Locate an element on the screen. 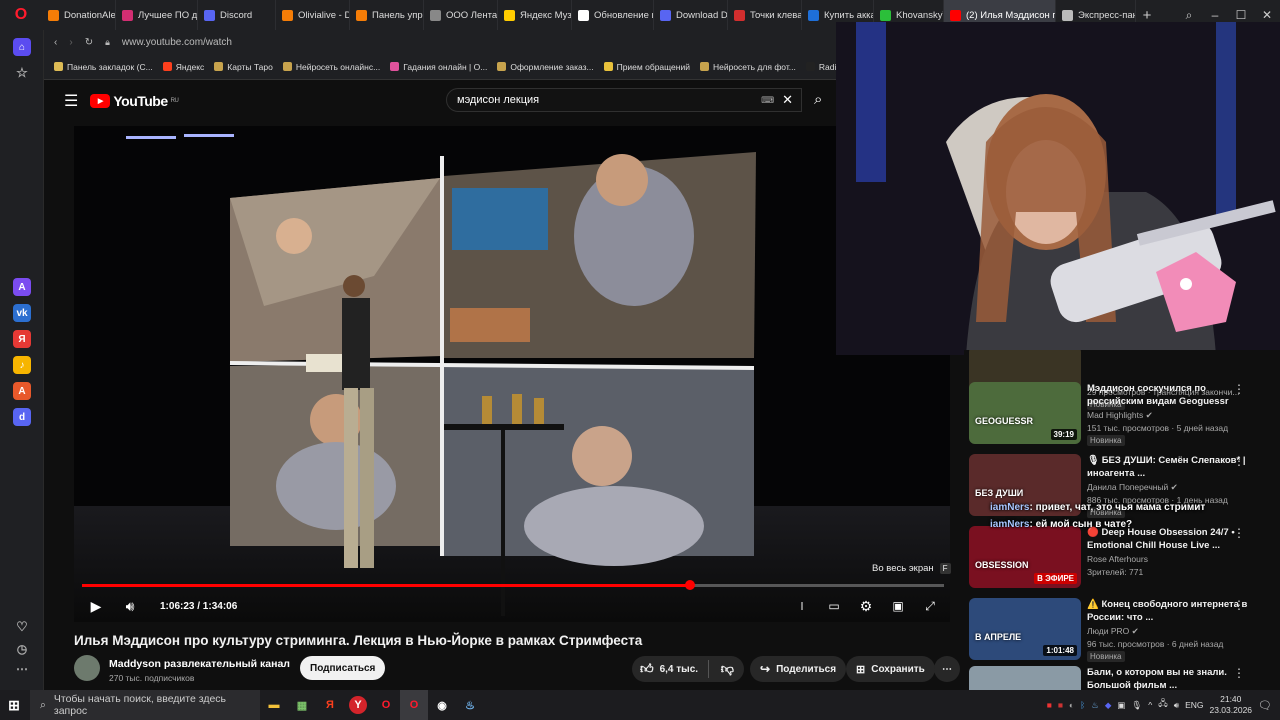 This screenshot has width=1280, height=720. windows-start-icon: ⊞ is located at coordinates (14, 705).